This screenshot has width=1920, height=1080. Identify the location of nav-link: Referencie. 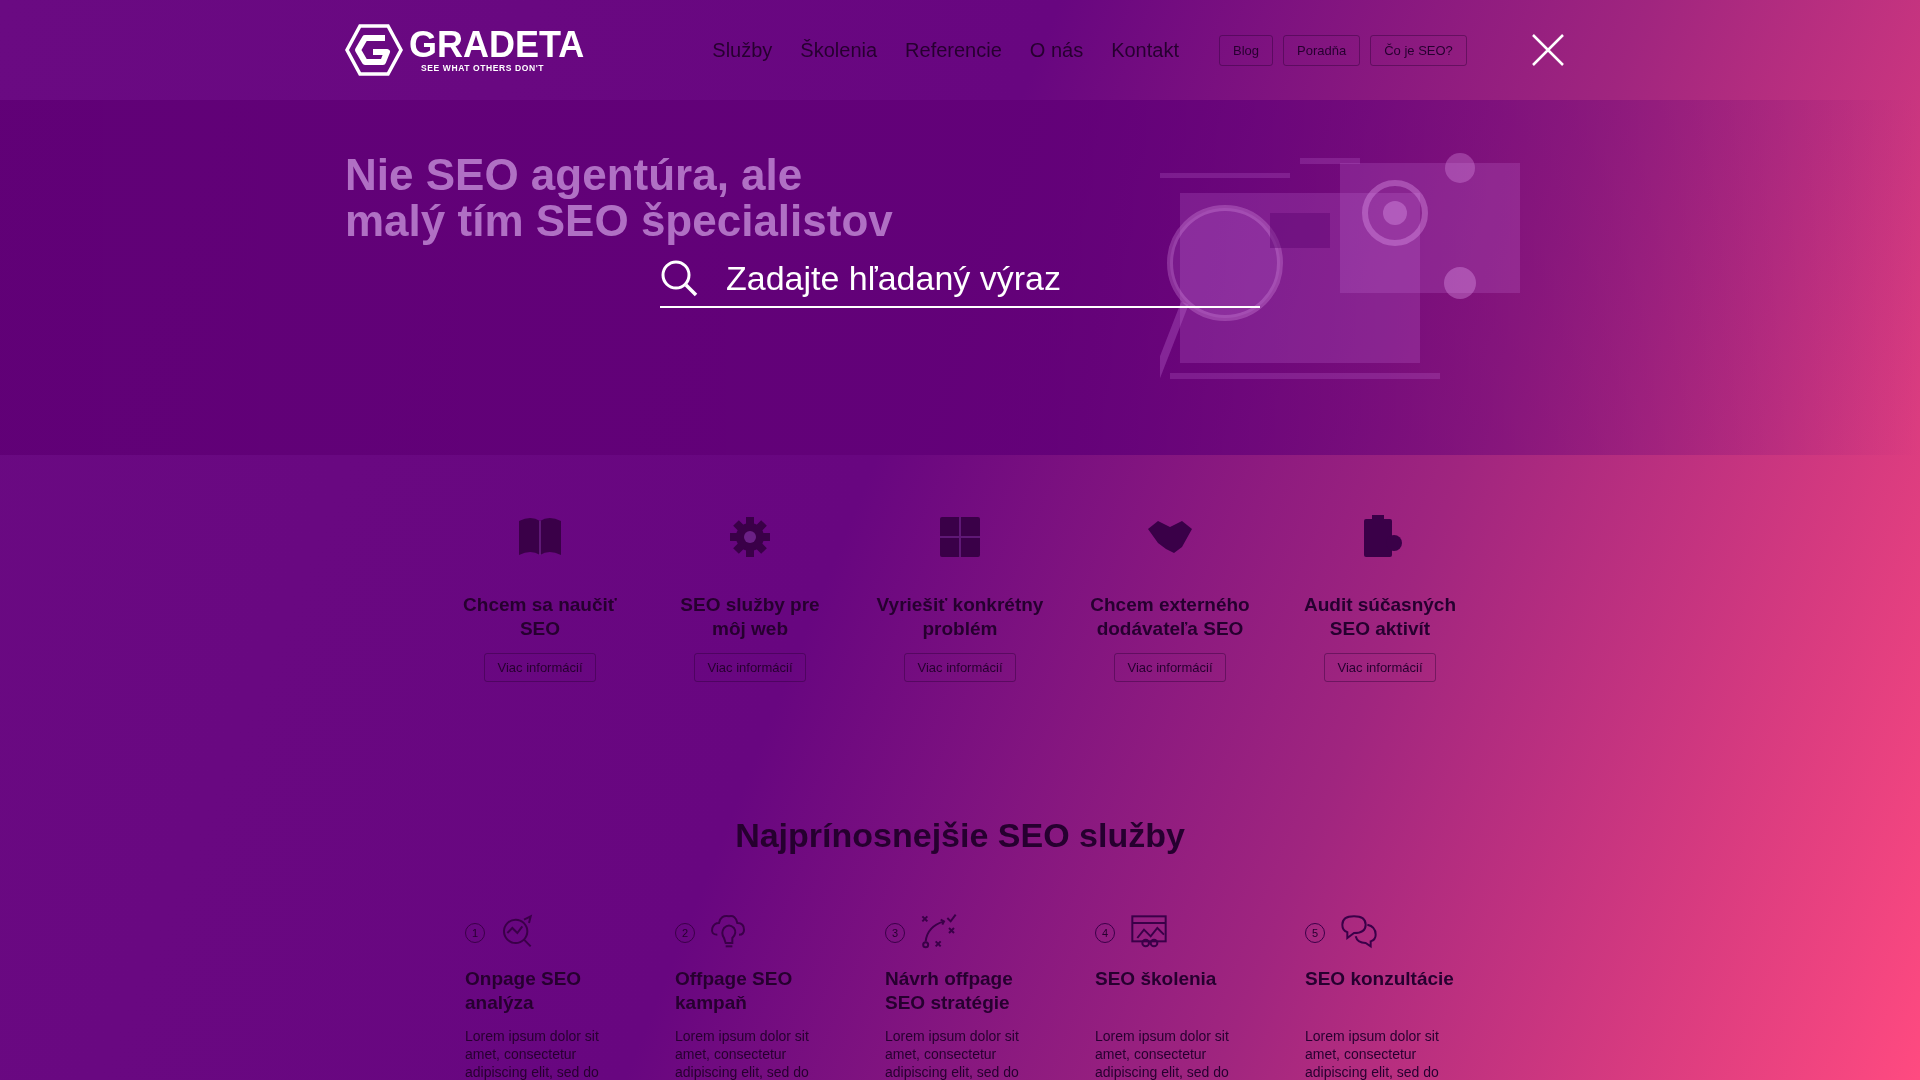
(953, 50).